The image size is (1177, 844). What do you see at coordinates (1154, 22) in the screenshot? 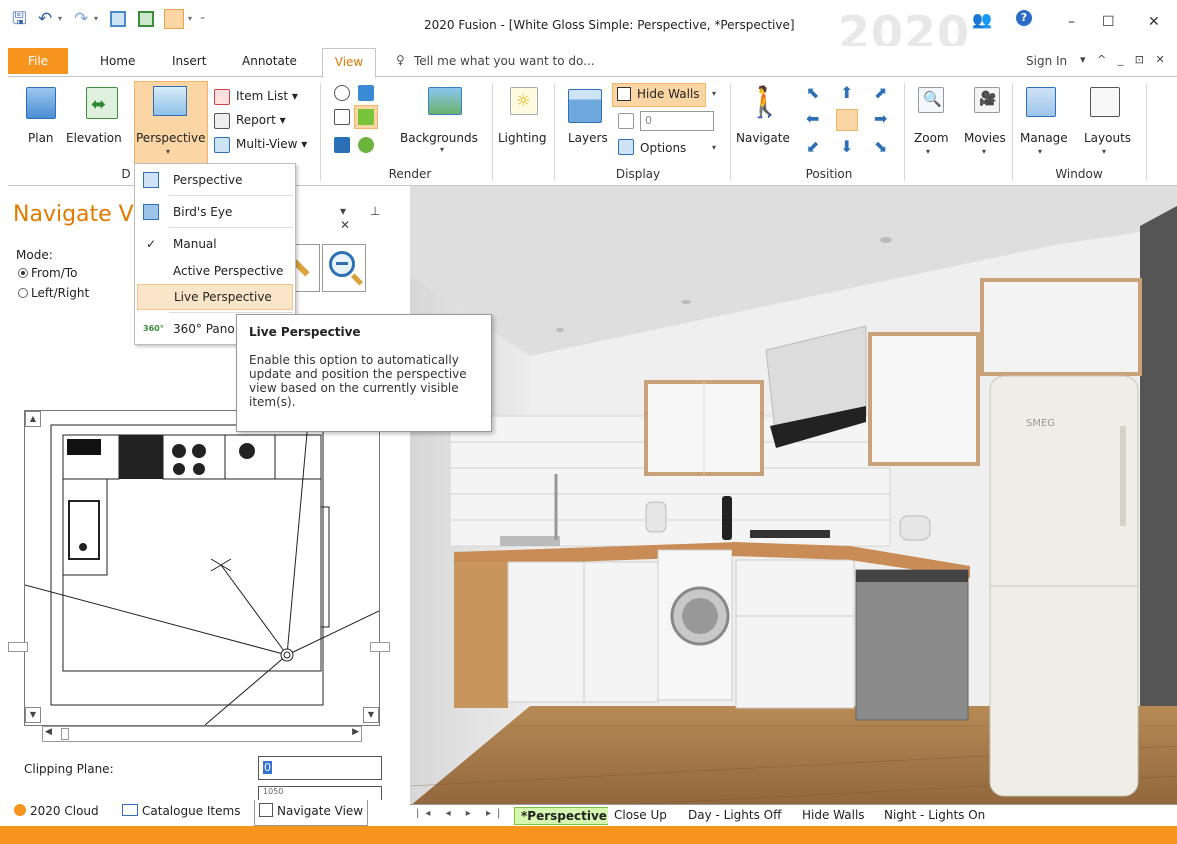
I see `close-button: ✕` at bounding box center [1154, 22].